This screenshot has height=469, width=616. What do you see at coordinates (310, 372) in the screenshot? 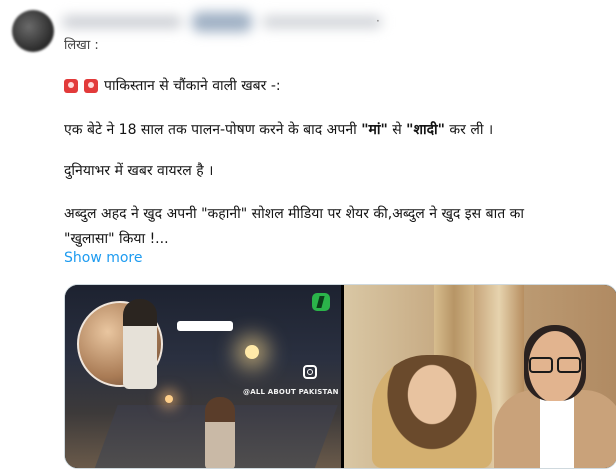
I see `instagram-icon` at bounding box center [310, 372].